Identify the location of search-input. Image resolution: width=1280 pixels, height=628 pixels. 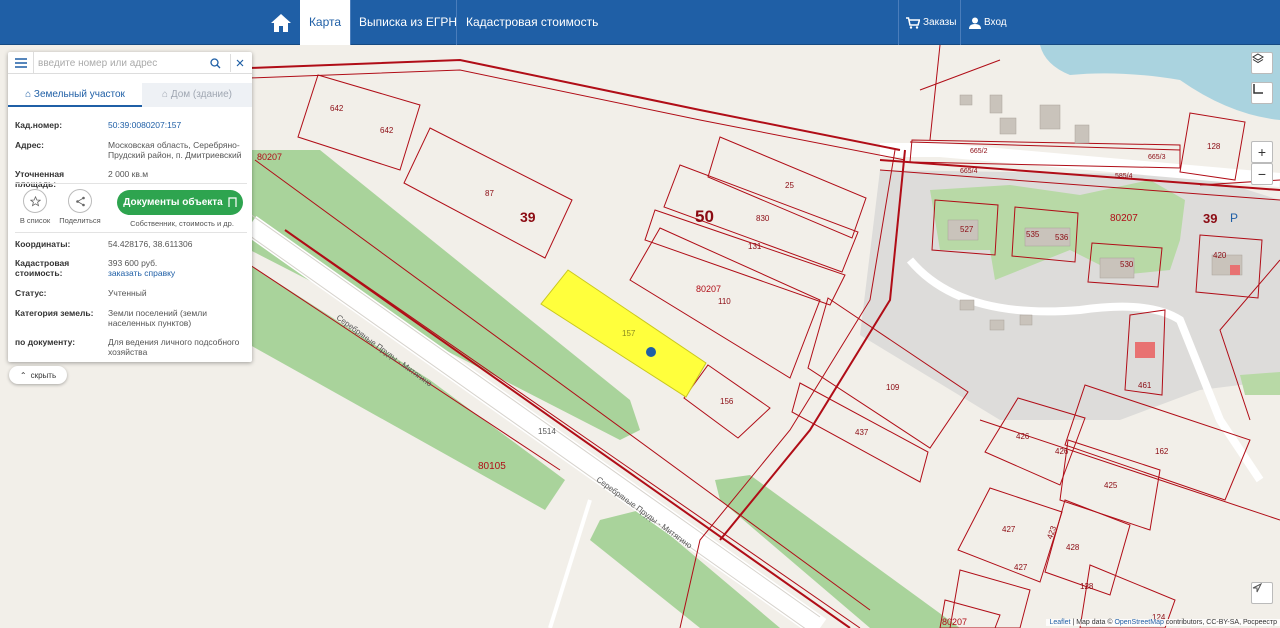
(121, 63).